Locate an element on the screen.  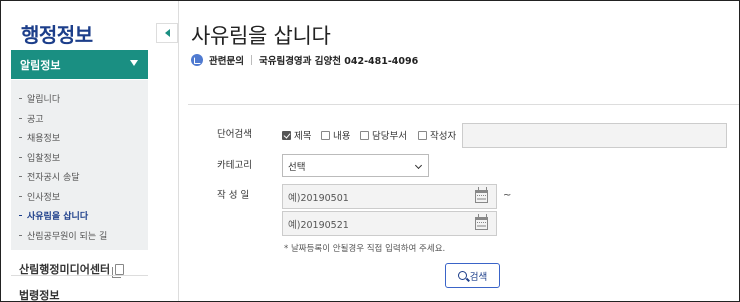
sidebar-item-label: 산림공무원이 되는 길 is located at coordinates (67, 236).